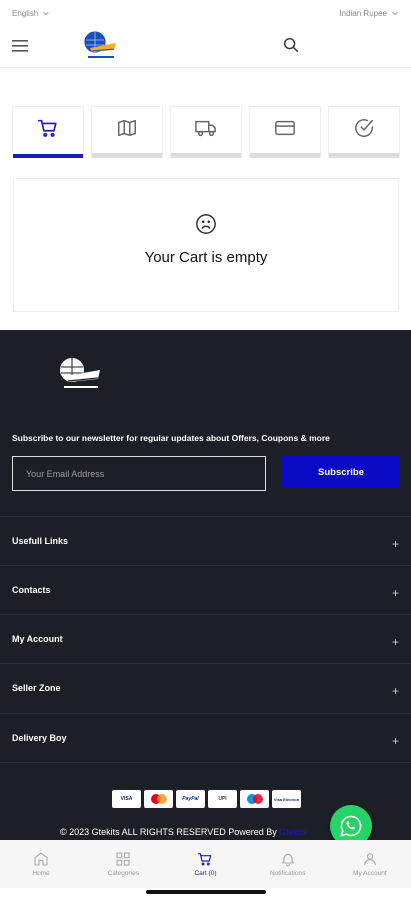  I want to click on empty-cart-panel: Your Cart is empty, so click(206, 245).